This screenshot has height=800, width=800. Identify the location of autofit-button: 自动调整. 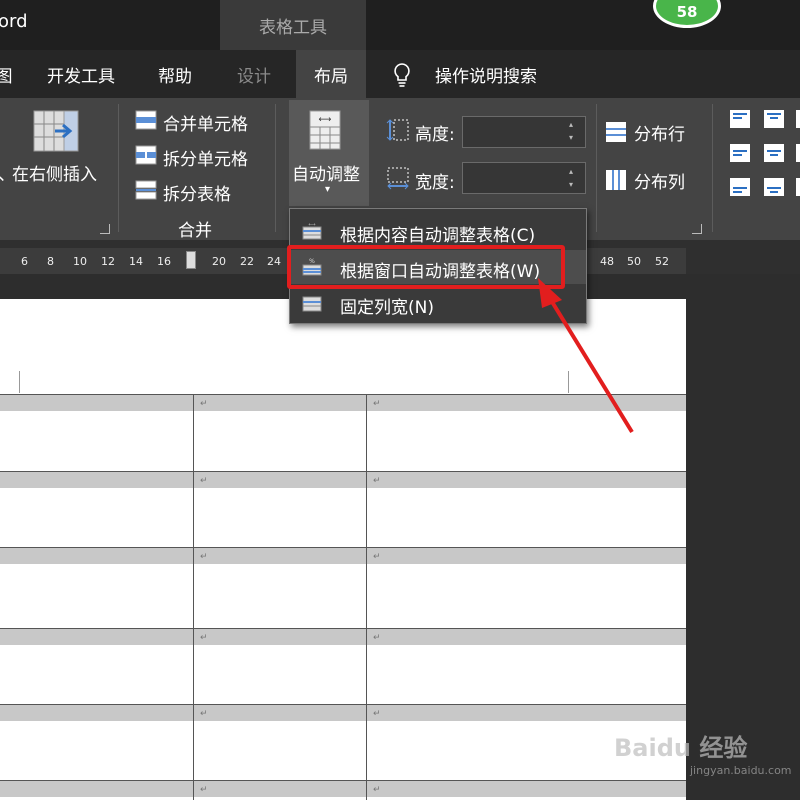
(326, 172).